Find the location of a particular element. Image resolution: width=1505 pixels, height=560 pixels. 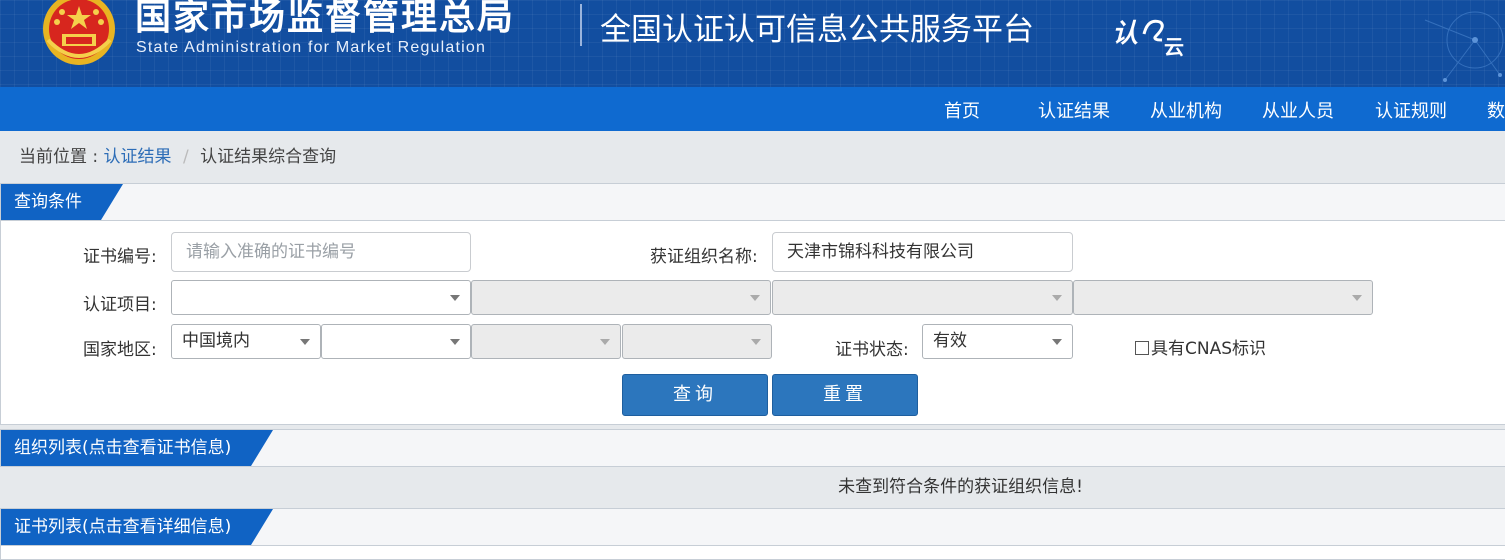

region-select-country: 中国境内 is located at coordinates (246, 341).